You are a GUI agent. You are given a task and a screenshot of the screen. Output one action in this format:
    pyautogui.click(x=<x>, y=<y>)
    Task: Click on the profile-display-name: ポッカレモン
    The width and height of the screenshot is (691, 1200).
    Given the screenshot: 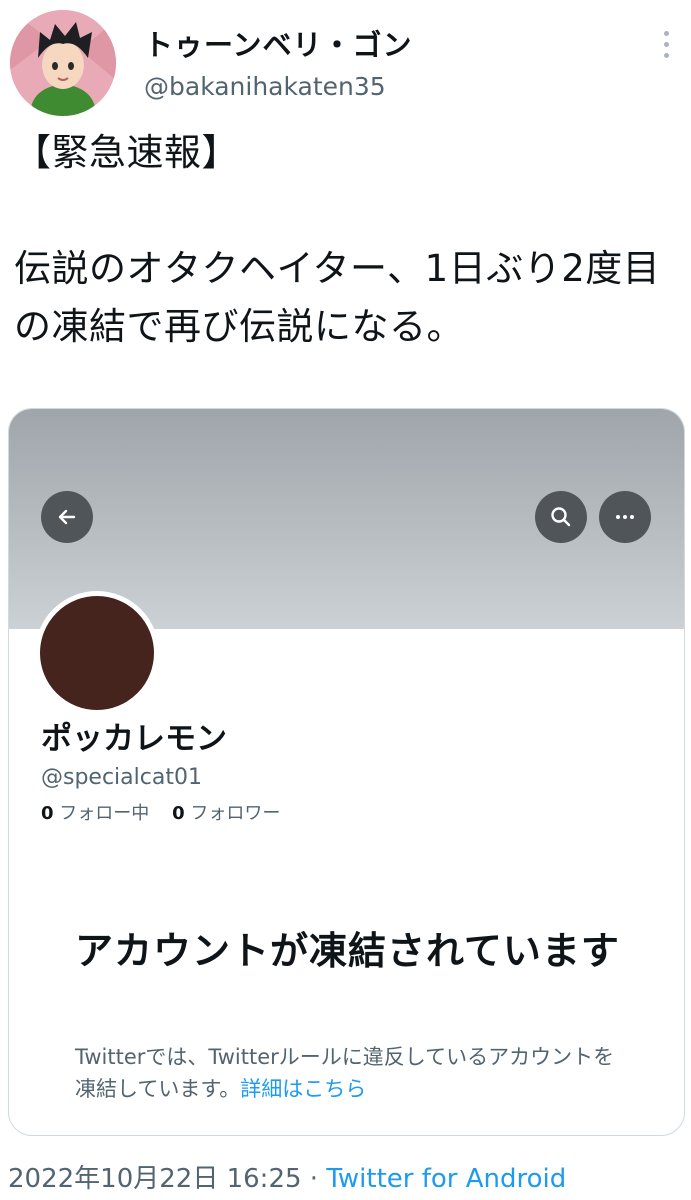 What is the action you would take?
    pyautogui.click(x=134, y=739)
    